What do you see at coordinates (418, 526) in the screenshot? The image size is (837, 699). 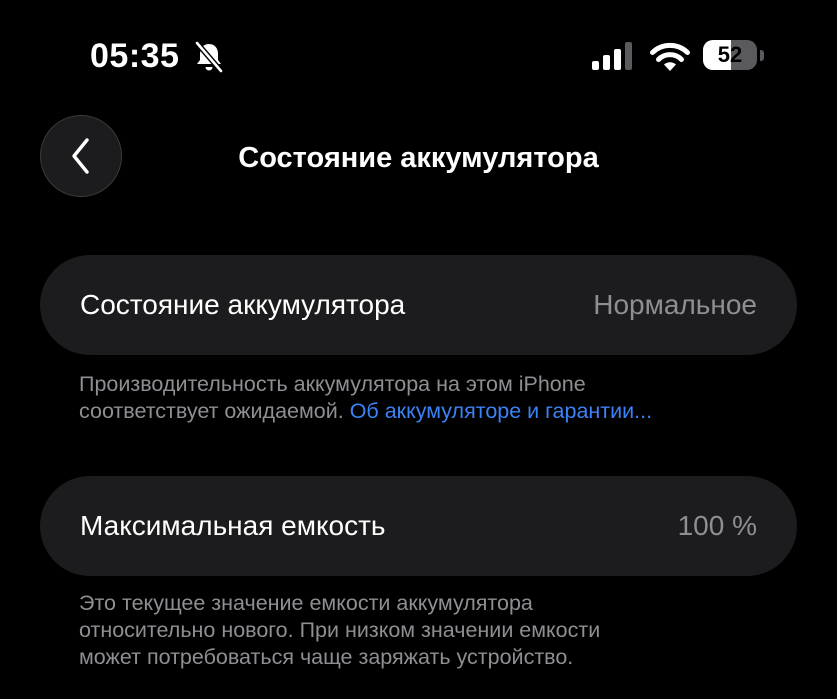 I see `max-capacity-cell: Максимальная емкость 100 %` at bounding box center [418, 526].